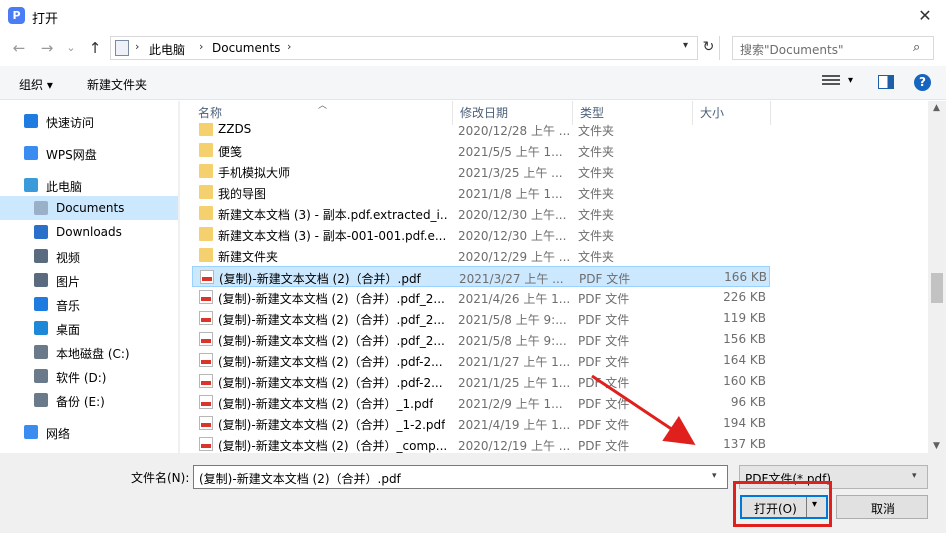 The image size is (946, 533). I want to click on file-list-scrollbar: ▲ ▼, so click(937, 277).